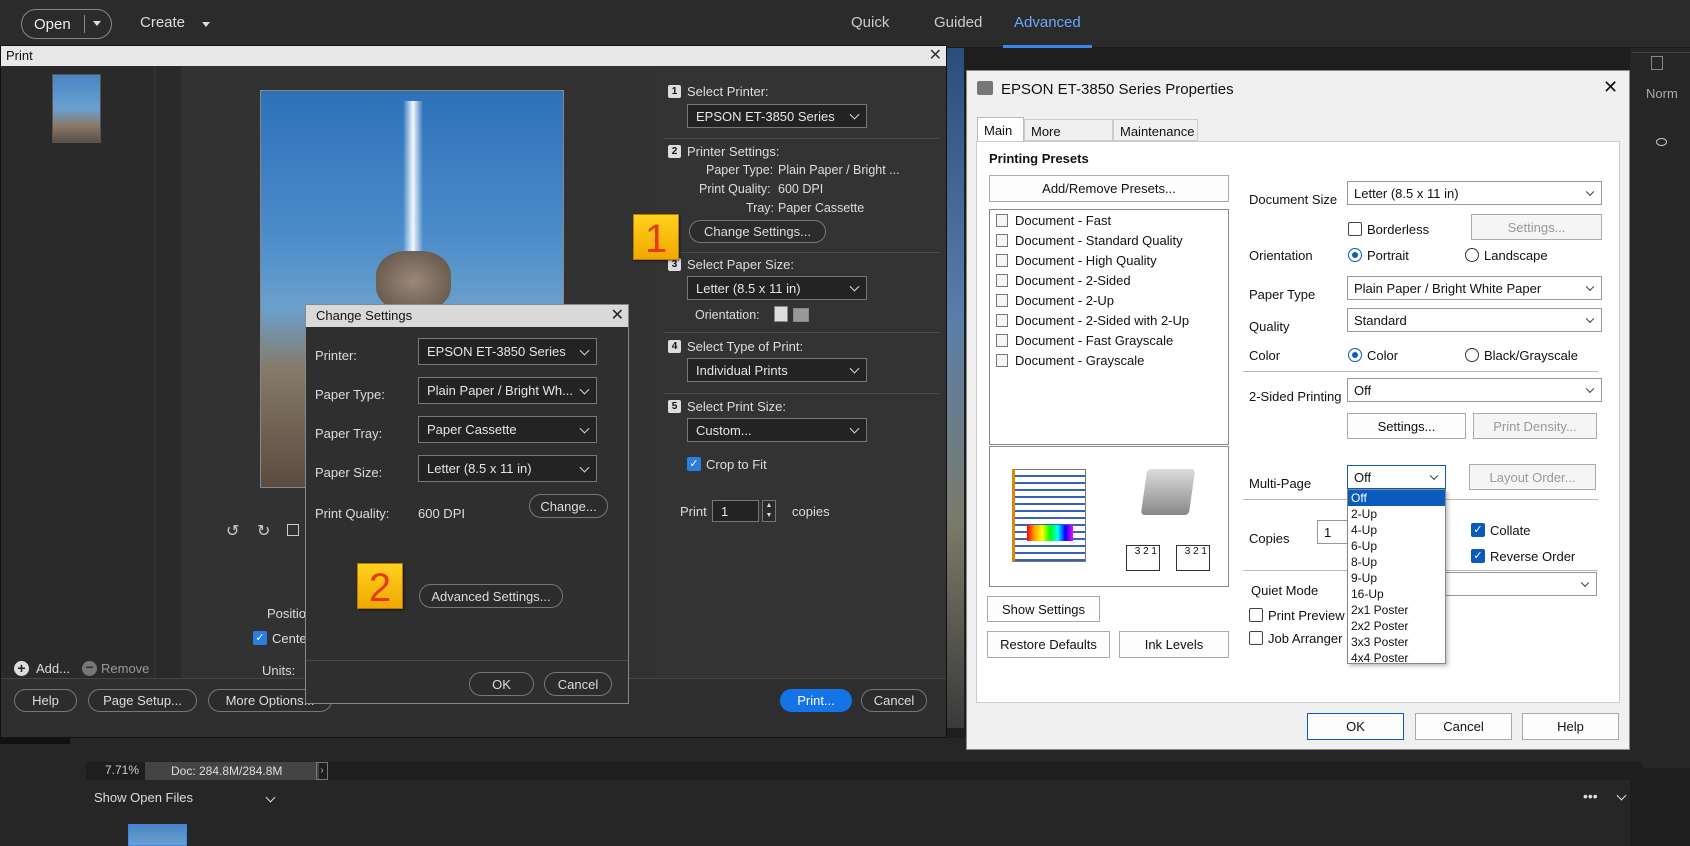 The image size is (1690, 846). I want to click on multi-page-option: 4-Up, so click(1396, 530).